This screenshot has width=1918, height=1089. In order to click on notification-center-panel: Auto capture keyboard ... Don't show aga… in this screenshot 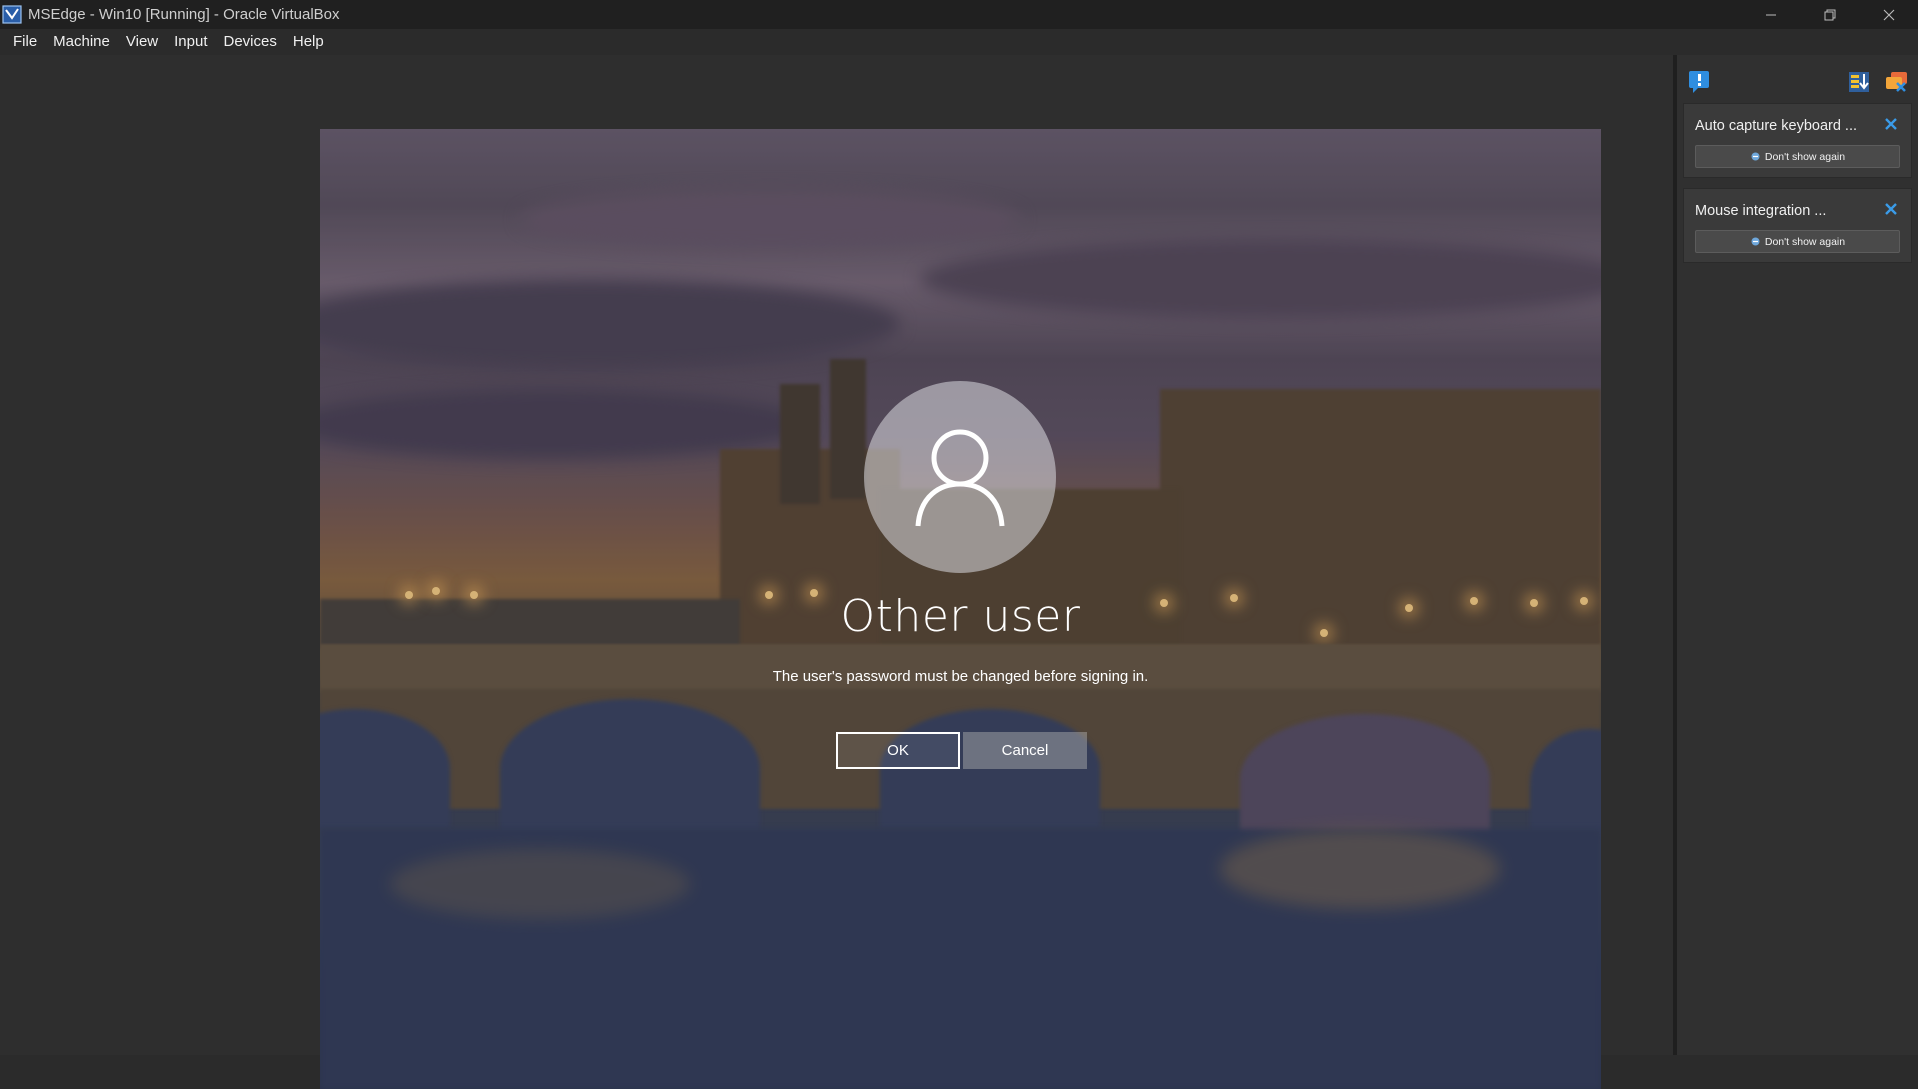, I will do `click(1795, 555)`.